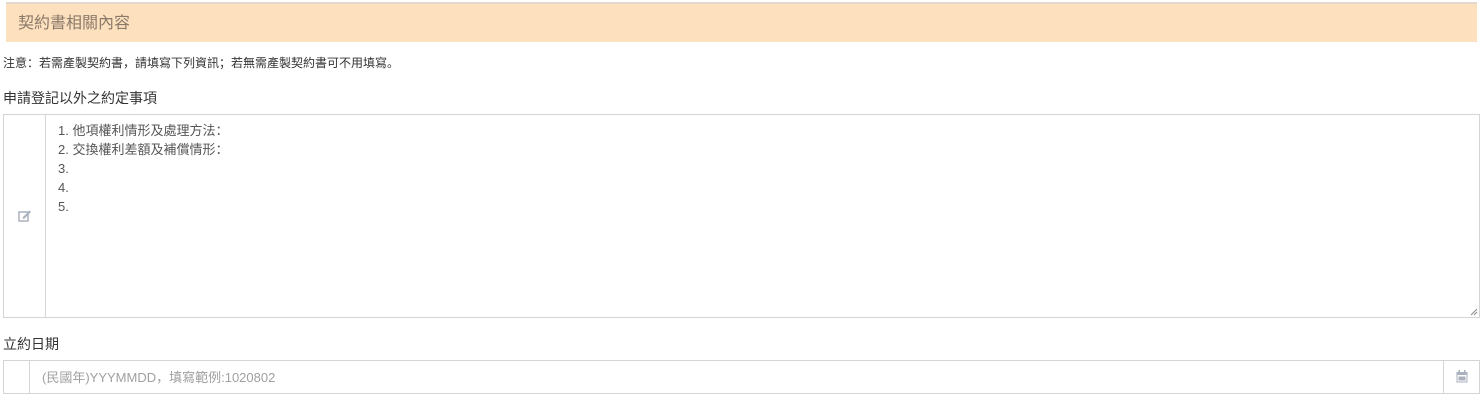 The width and height of the screenshot is (1480, 401). What do you see at coordinates (63, 168) in the screenshot?
I see `terms-line-3: 3.` at bounding box center [63, 168].